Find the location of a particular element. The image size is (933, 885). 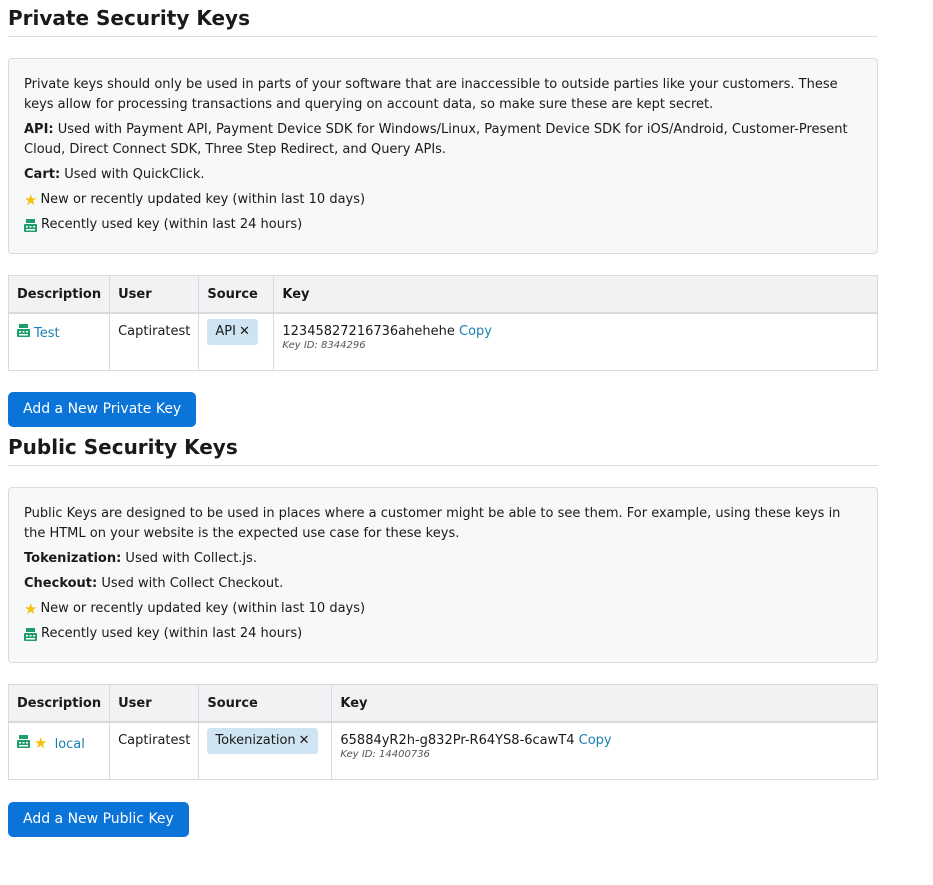

description-cell: ★ local is located at coordinates (59, 751).